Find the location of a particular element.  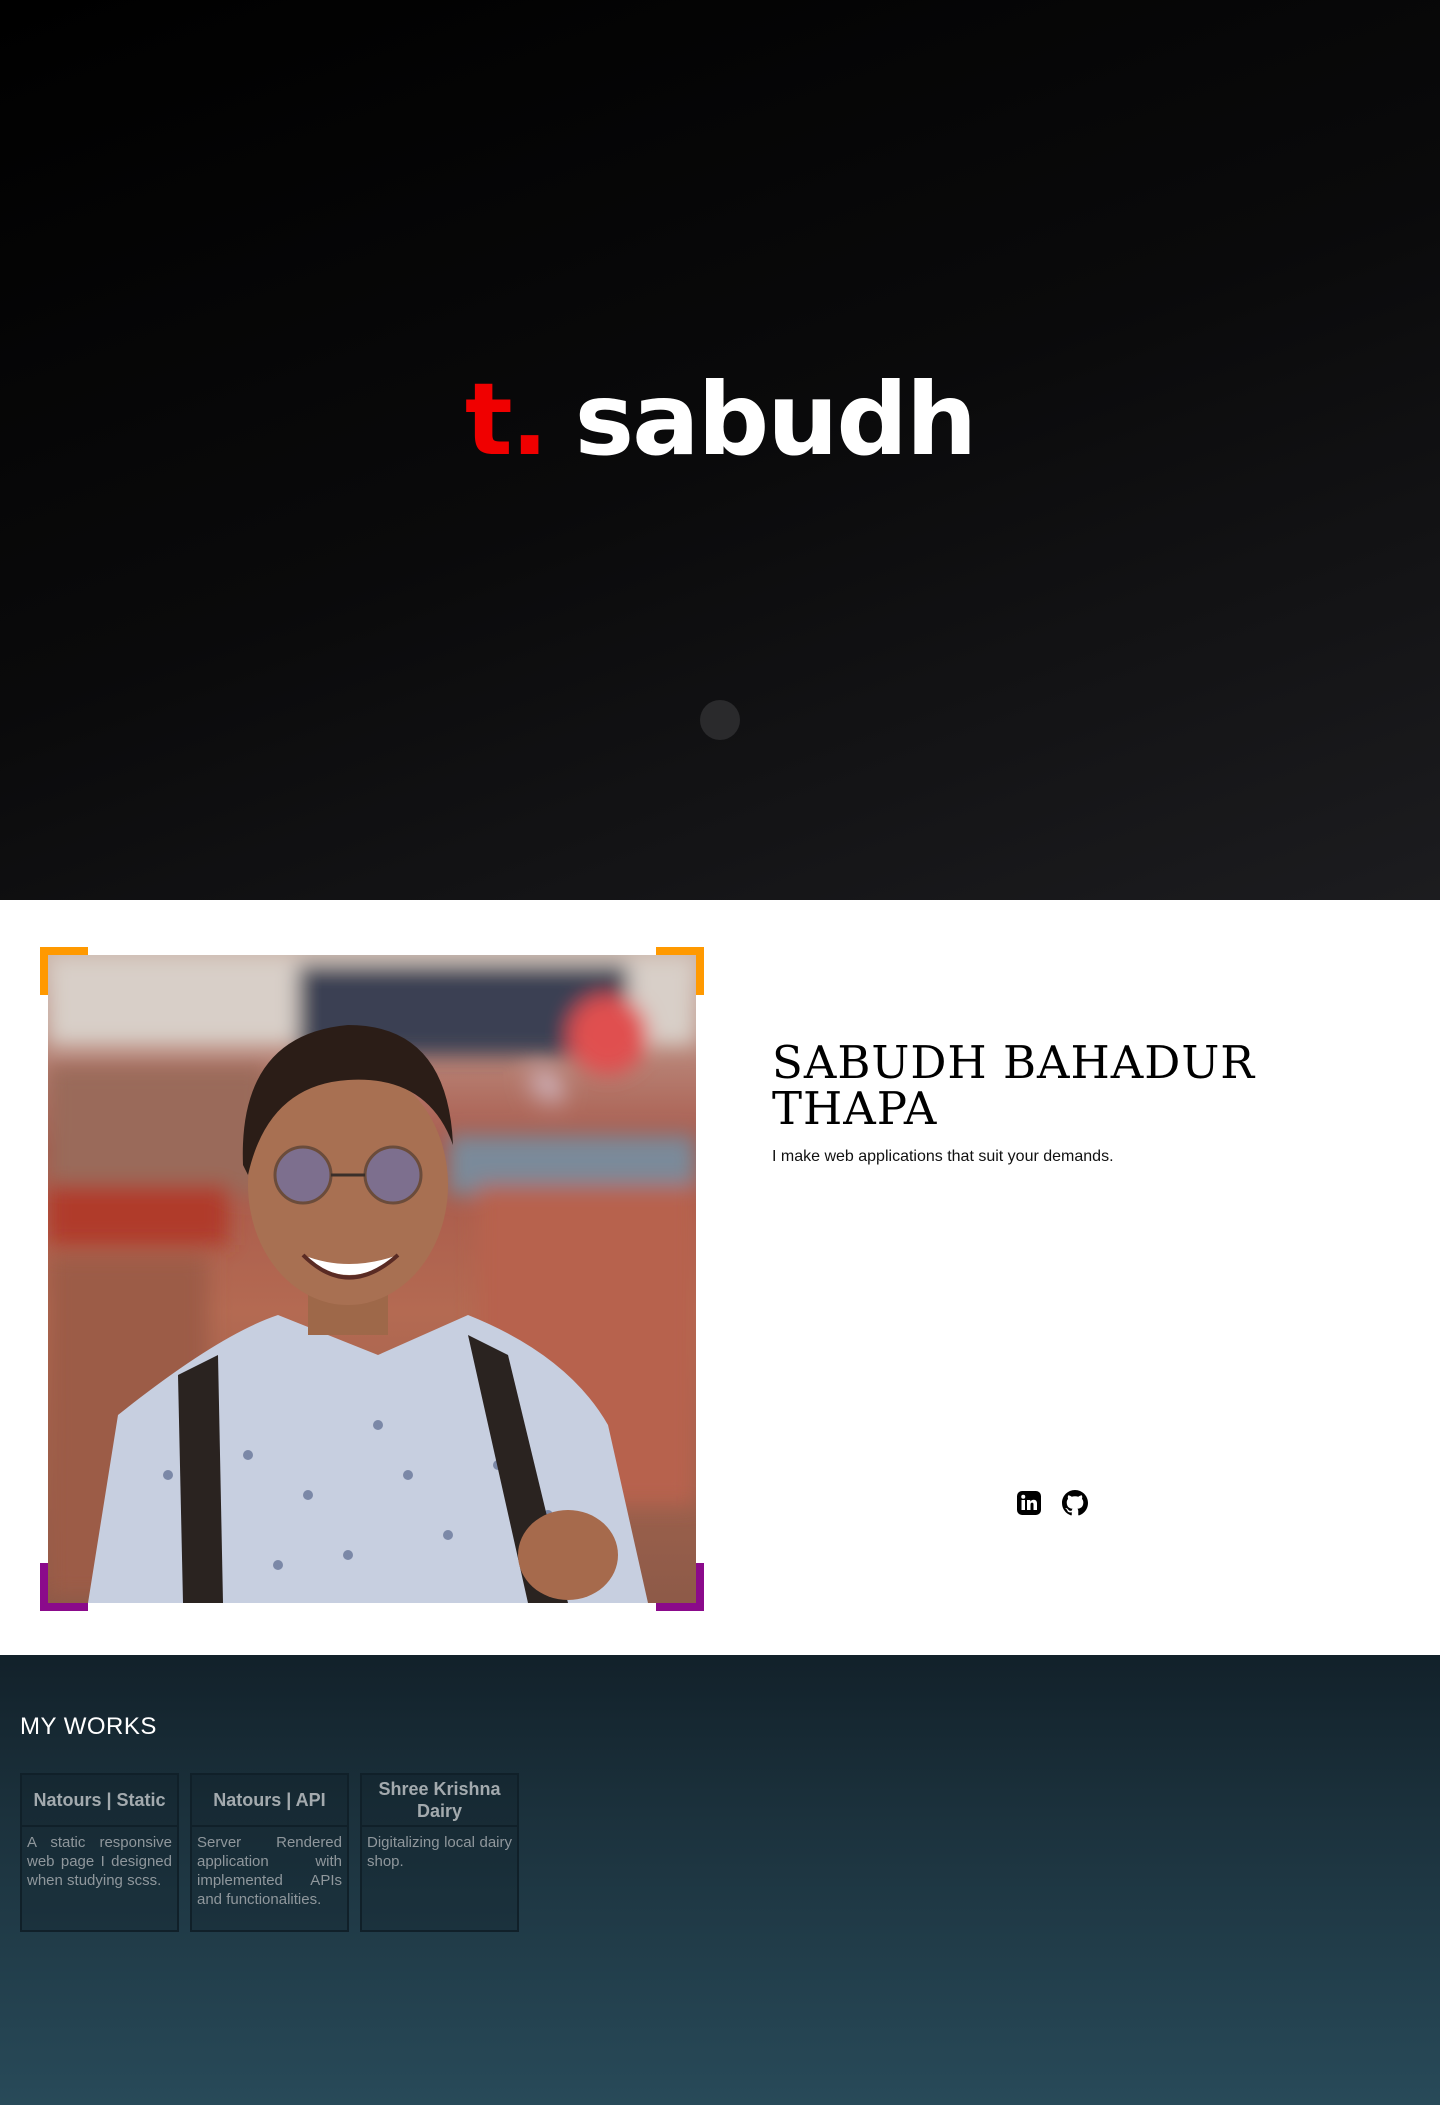

profile-photo-frame is located at coordinates (372, 1279).